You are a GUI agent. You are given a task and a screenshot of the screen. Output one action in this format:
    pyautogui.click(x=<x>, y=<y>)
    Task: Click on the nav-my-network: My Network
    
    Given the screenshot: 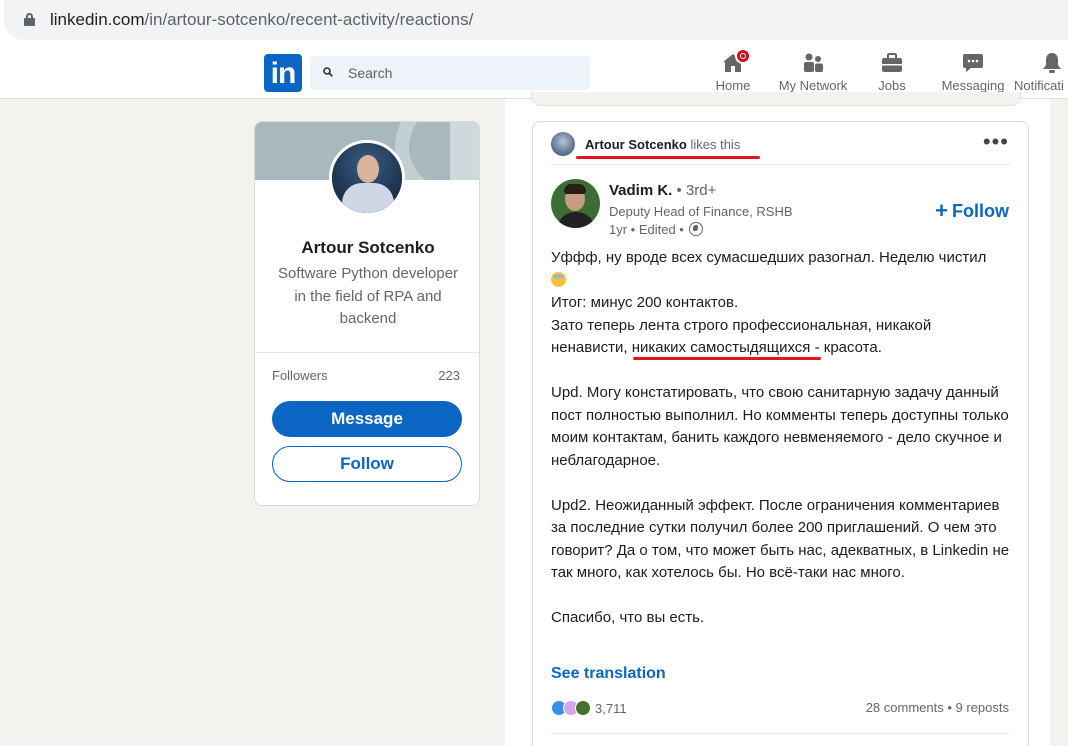 What is the action you would take?
    pyautogui.click(x=813, y=73)
    